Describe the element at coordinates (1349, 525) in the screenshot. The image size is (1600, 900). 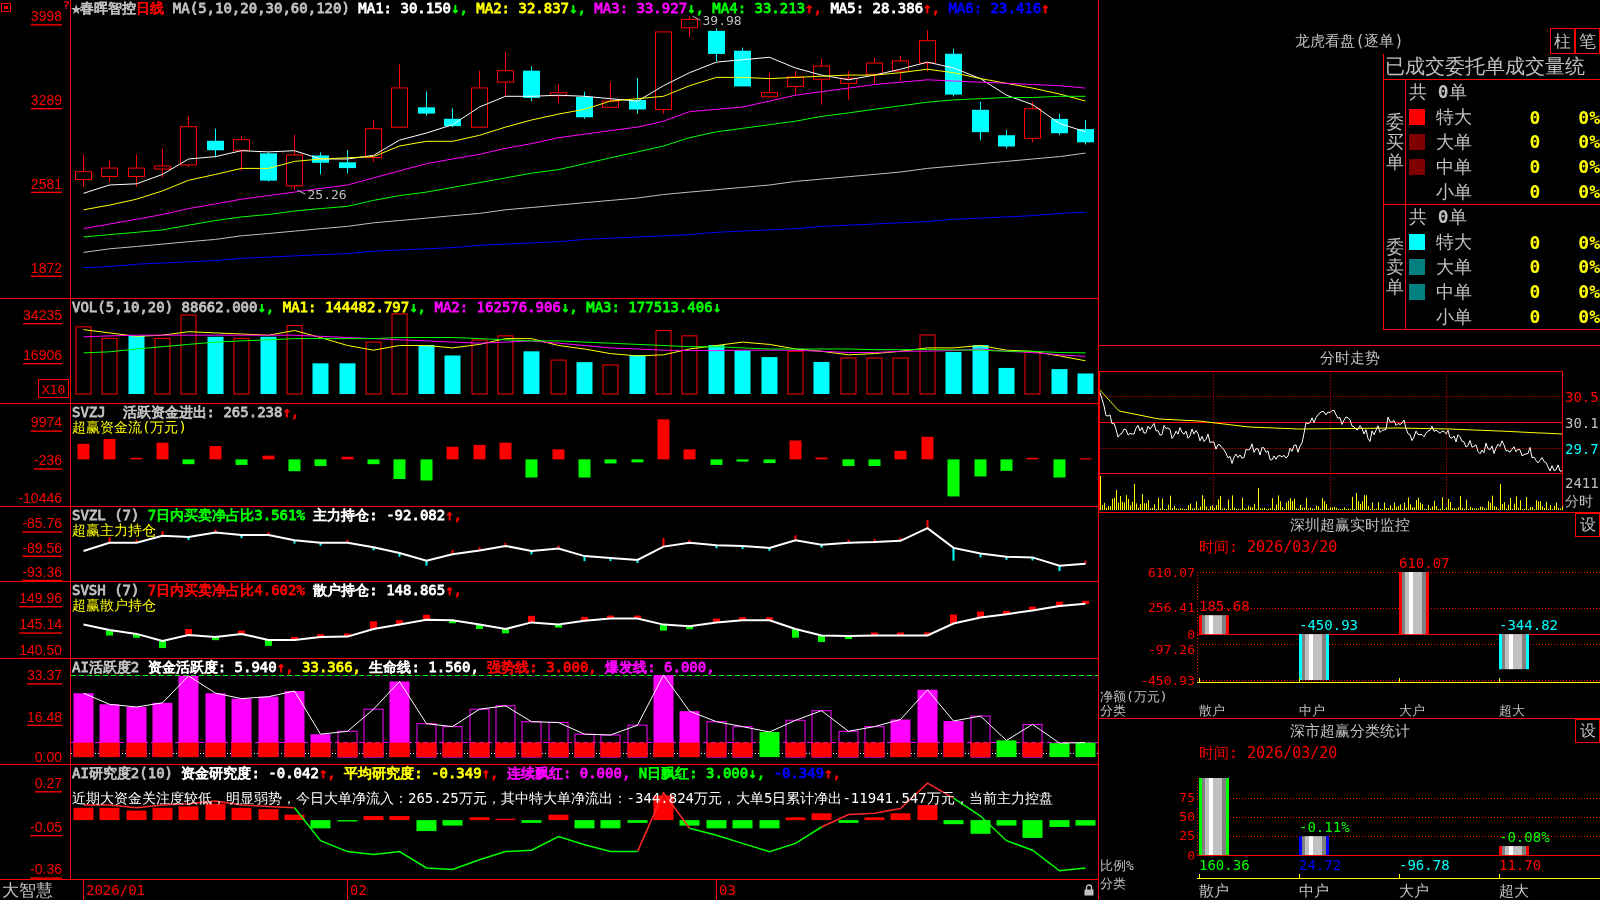
I see `panel-title: 深圳超赢实时监控` at that location.